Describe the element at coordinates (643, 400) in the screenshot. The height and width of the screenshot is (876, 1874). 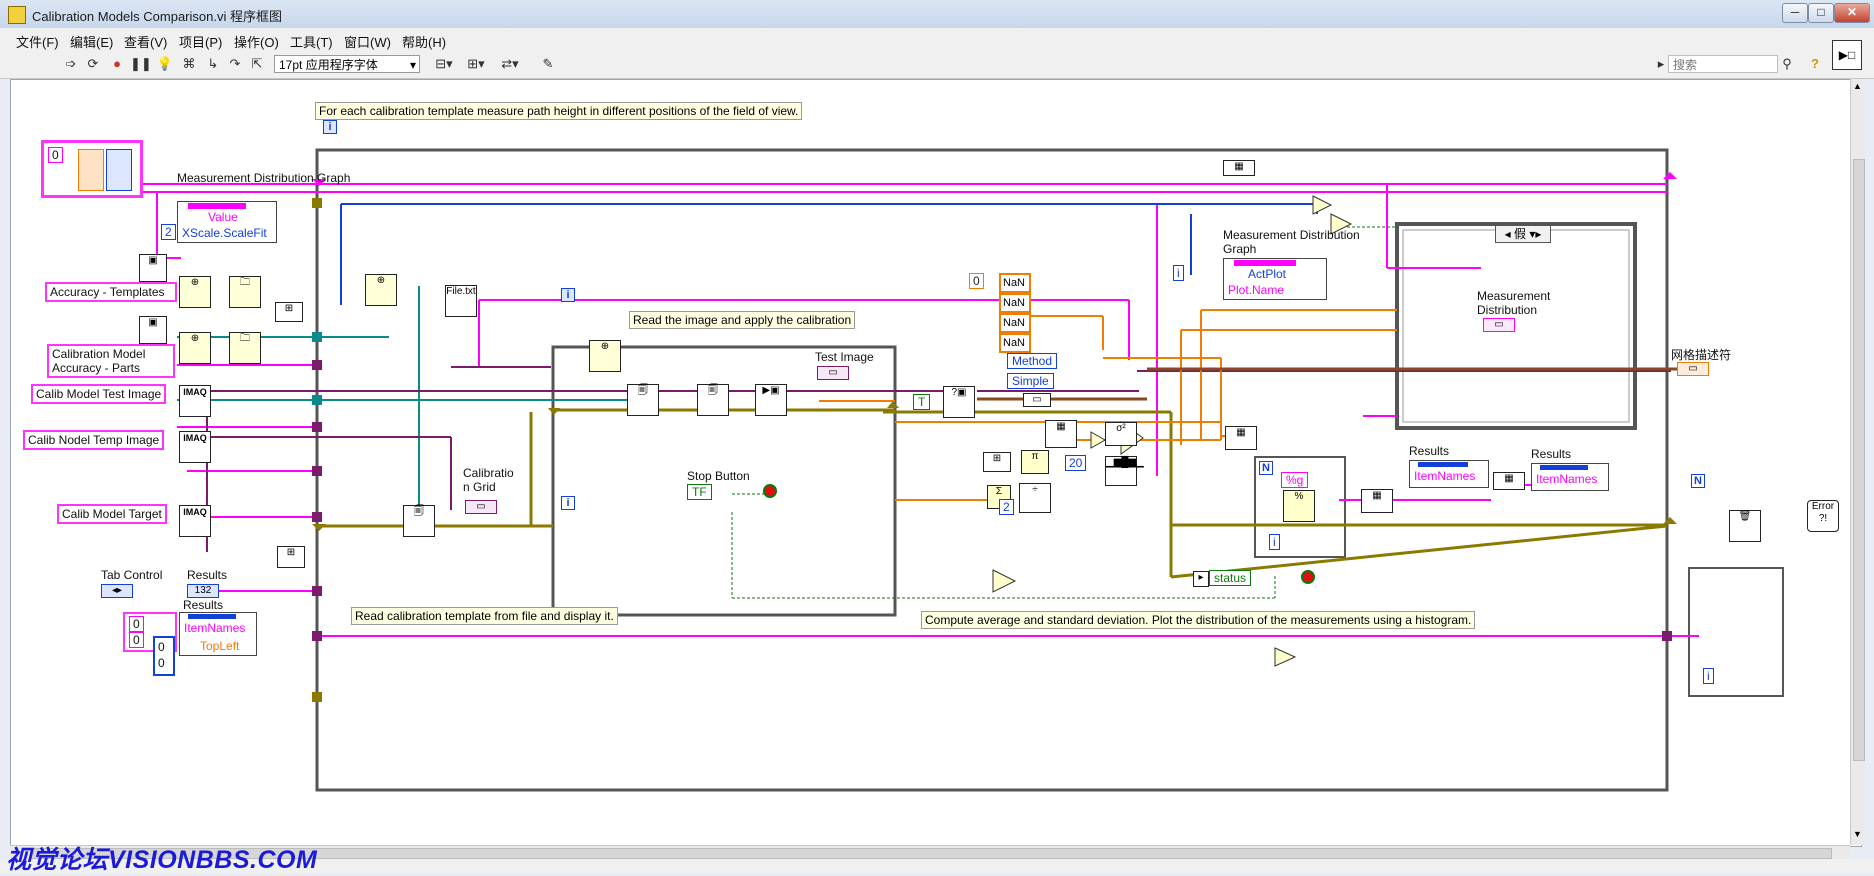
I see `imaq-read-image-icon: 🗐` at that location.